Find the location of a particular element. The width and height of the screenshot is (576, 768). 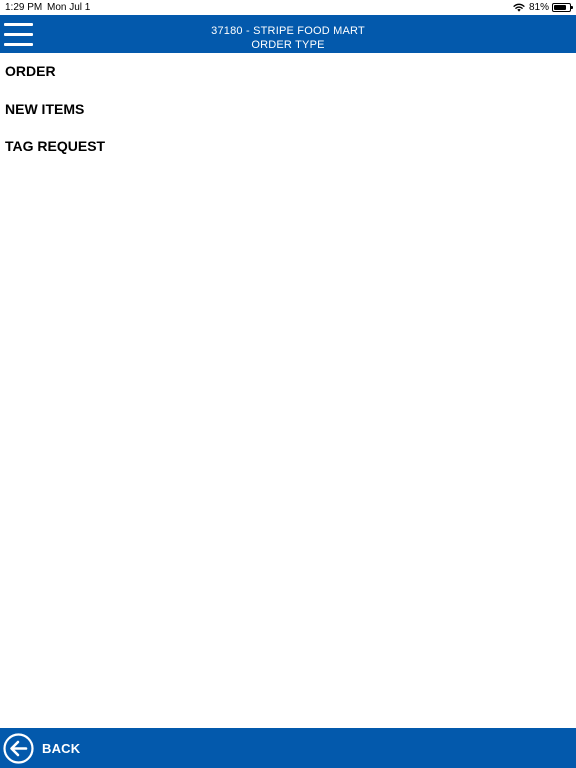

battery-percent: 81% is located at coordinates (538, 7).